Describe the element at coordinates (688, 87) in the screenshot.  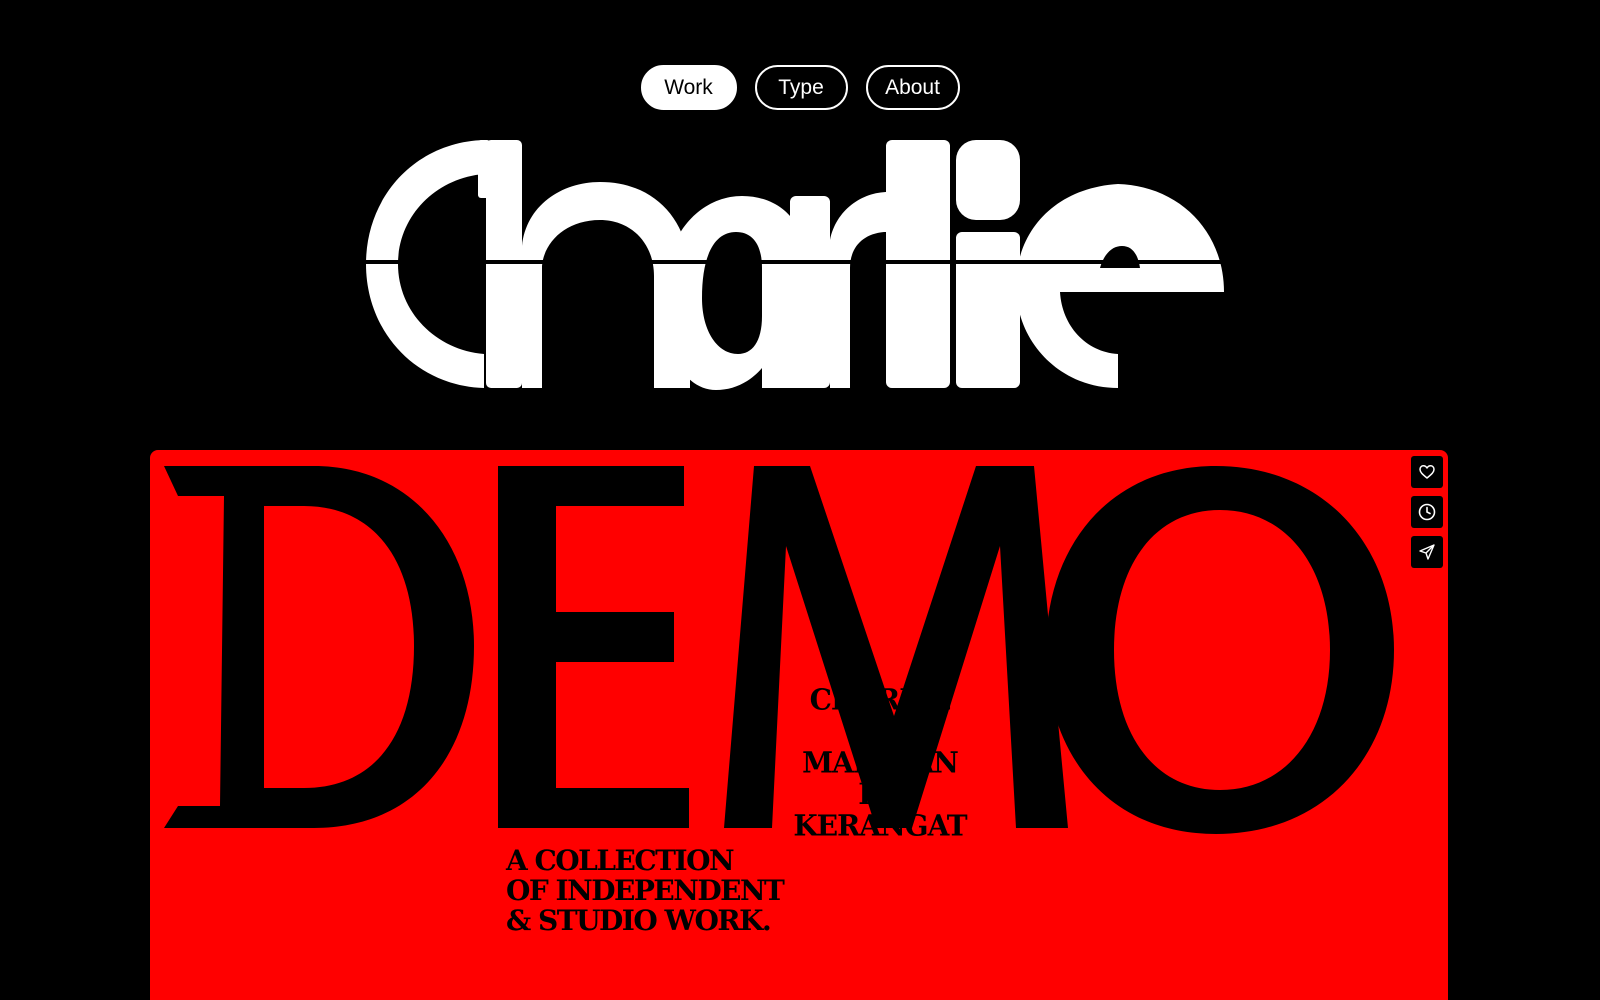
I see `nav-work: Work` at that location.